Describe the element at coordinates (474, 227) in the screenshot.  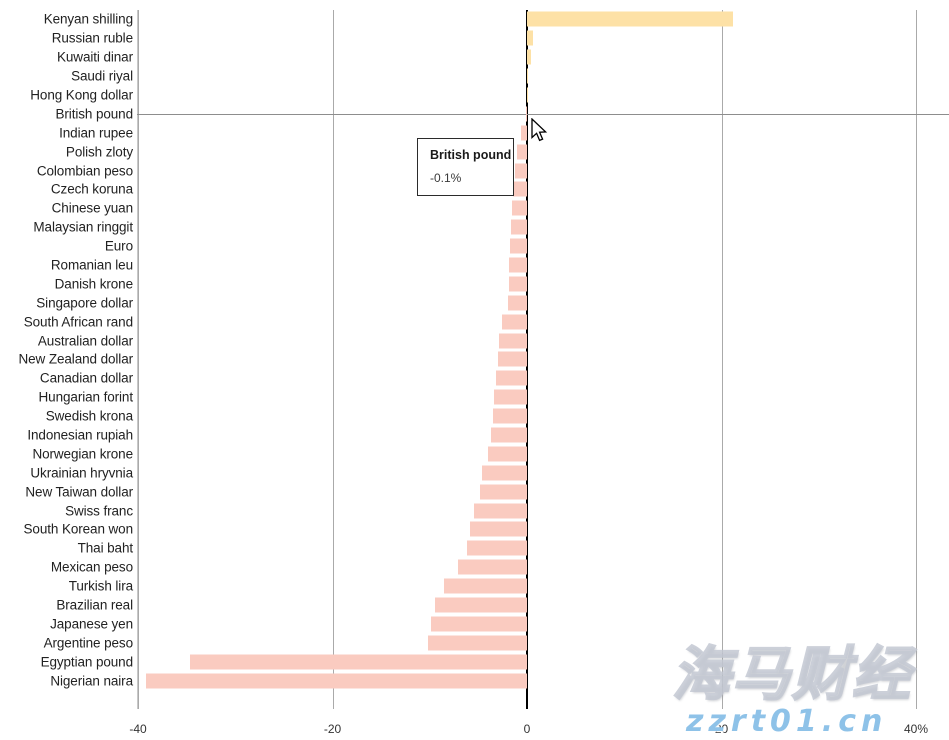
I see `bar-row: Malaysian ringgit` at that location.